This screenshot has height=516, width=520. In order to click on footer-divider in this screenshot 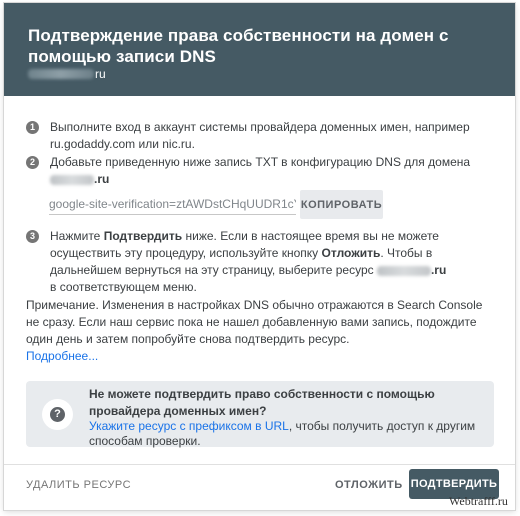, I will do `click(259, 464)`.